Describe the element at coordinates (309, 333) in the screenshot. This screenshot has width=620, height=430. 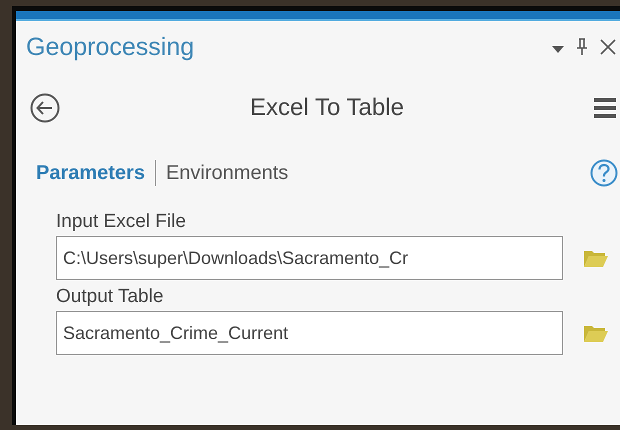
I see `input-field: Sacramento_Crime_Current` at that location.